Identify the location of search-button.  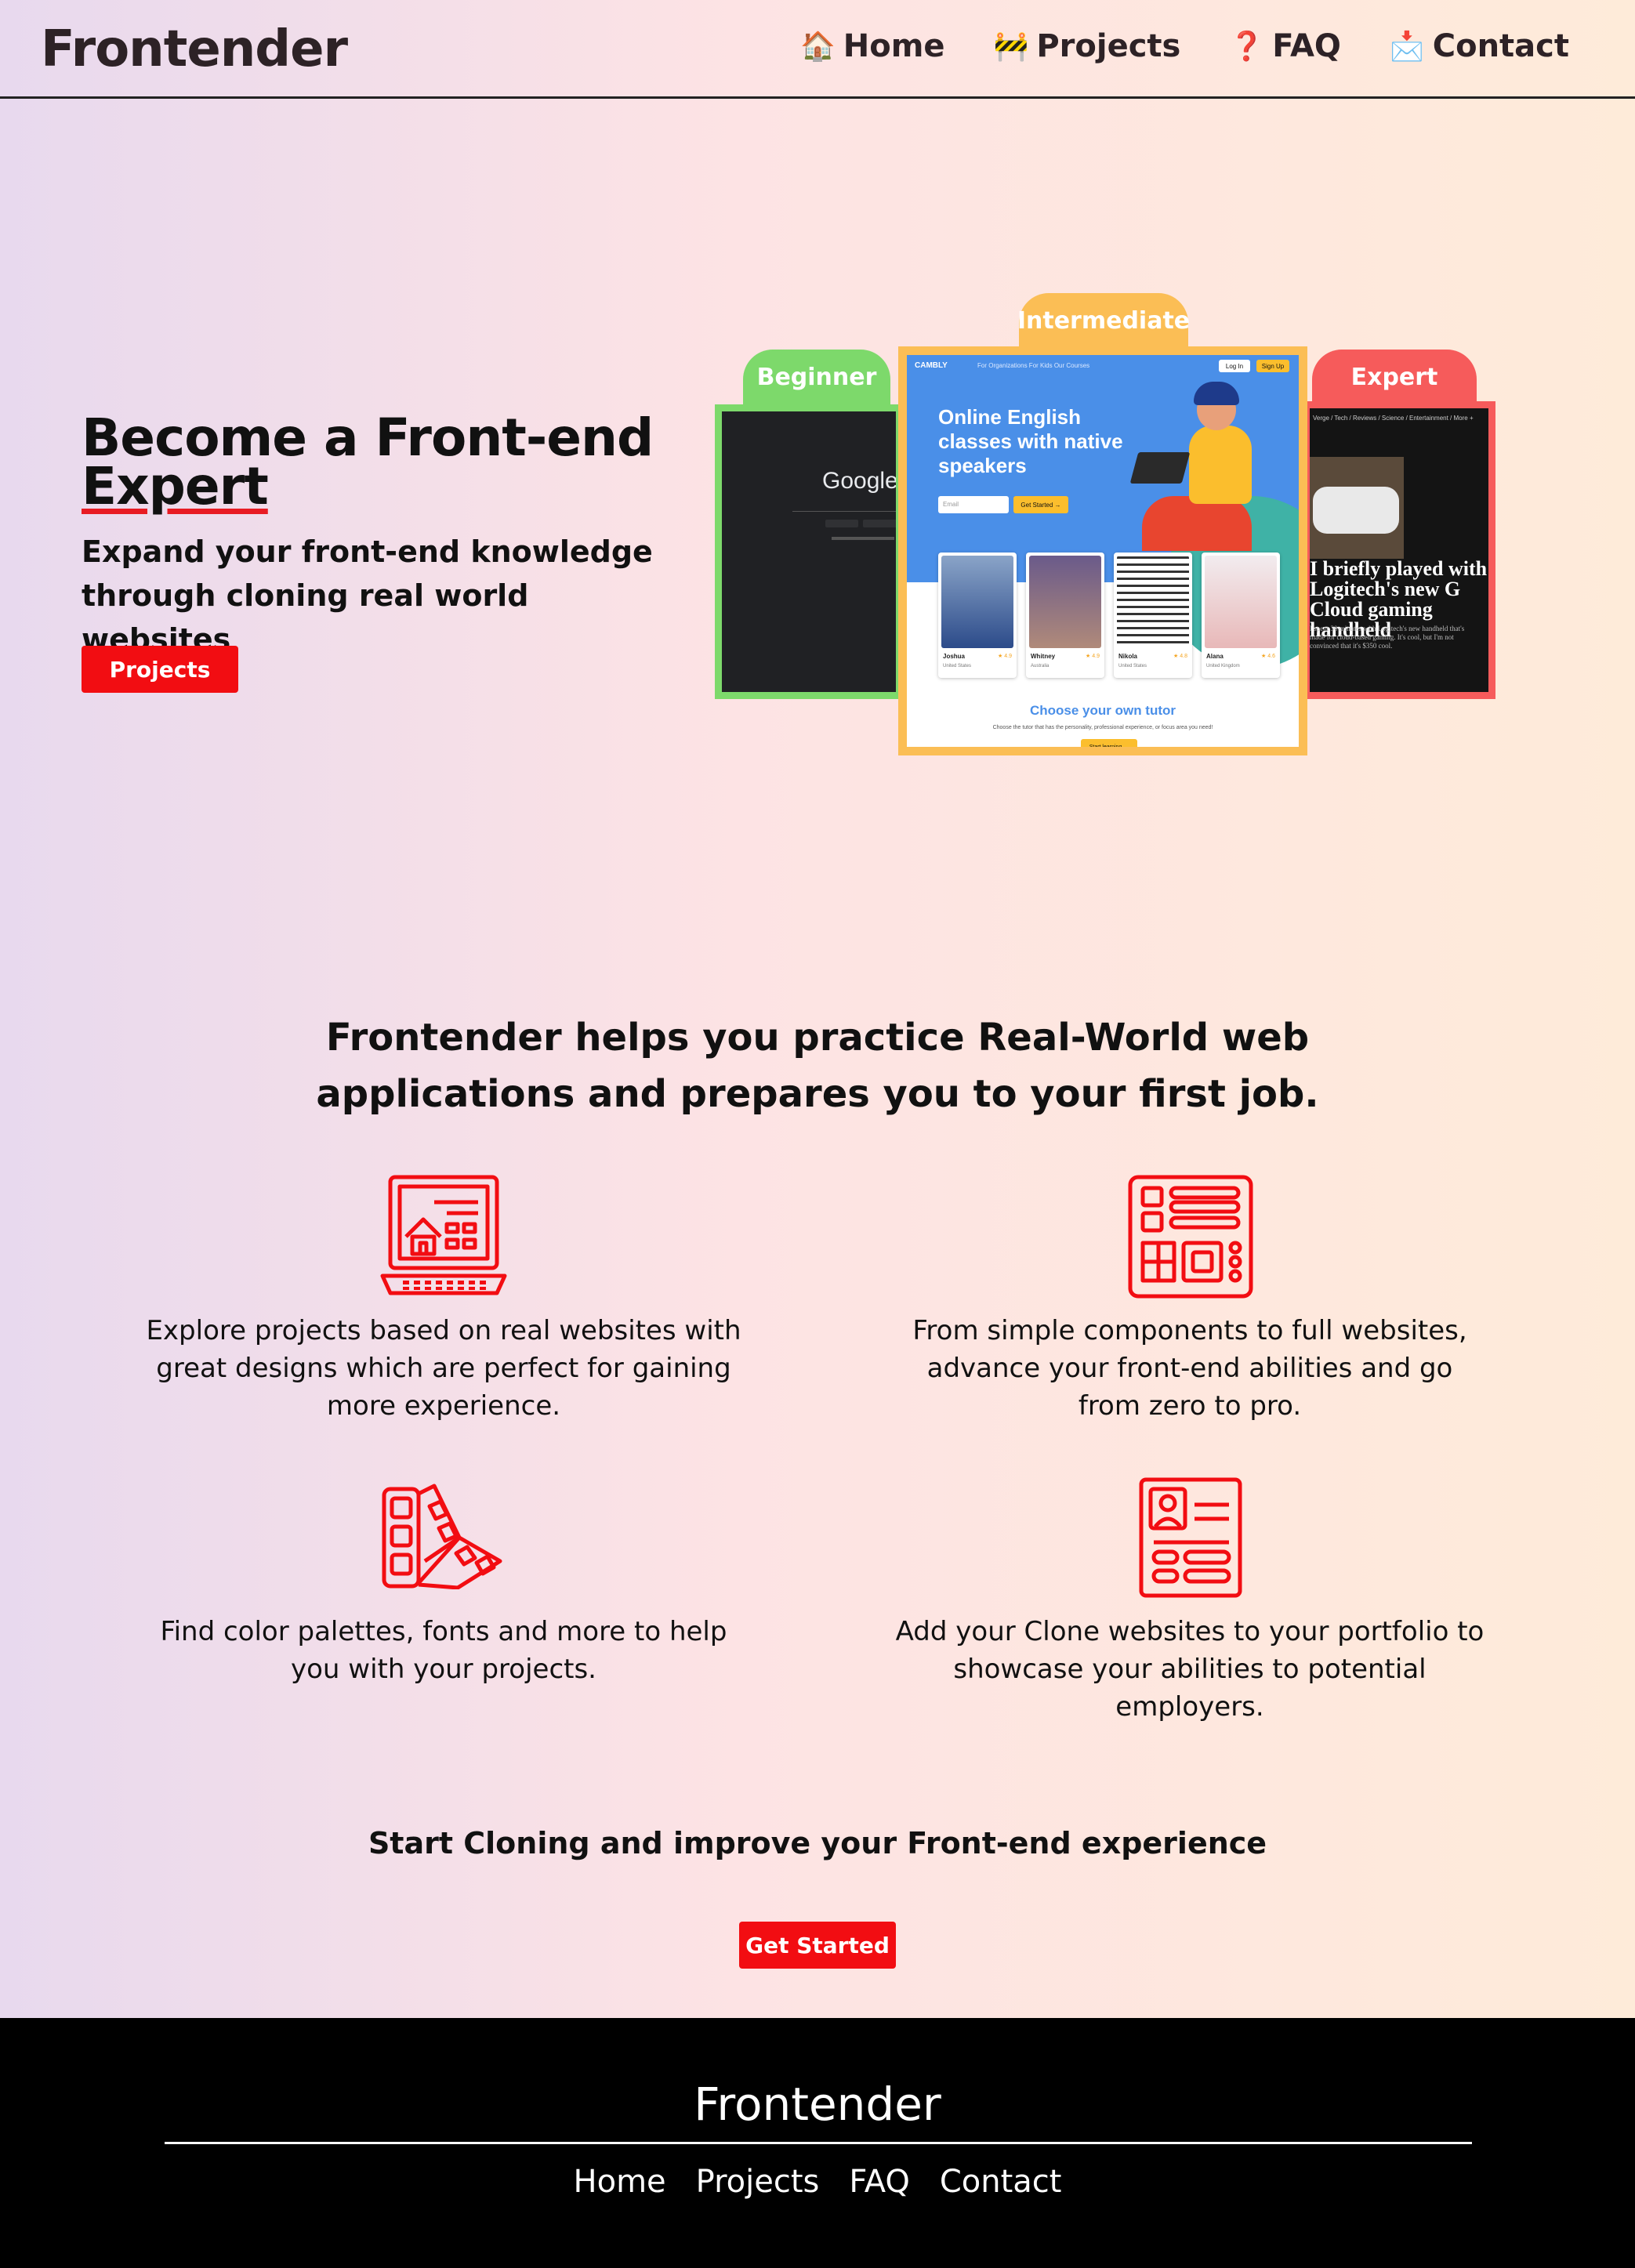
(841, 523).